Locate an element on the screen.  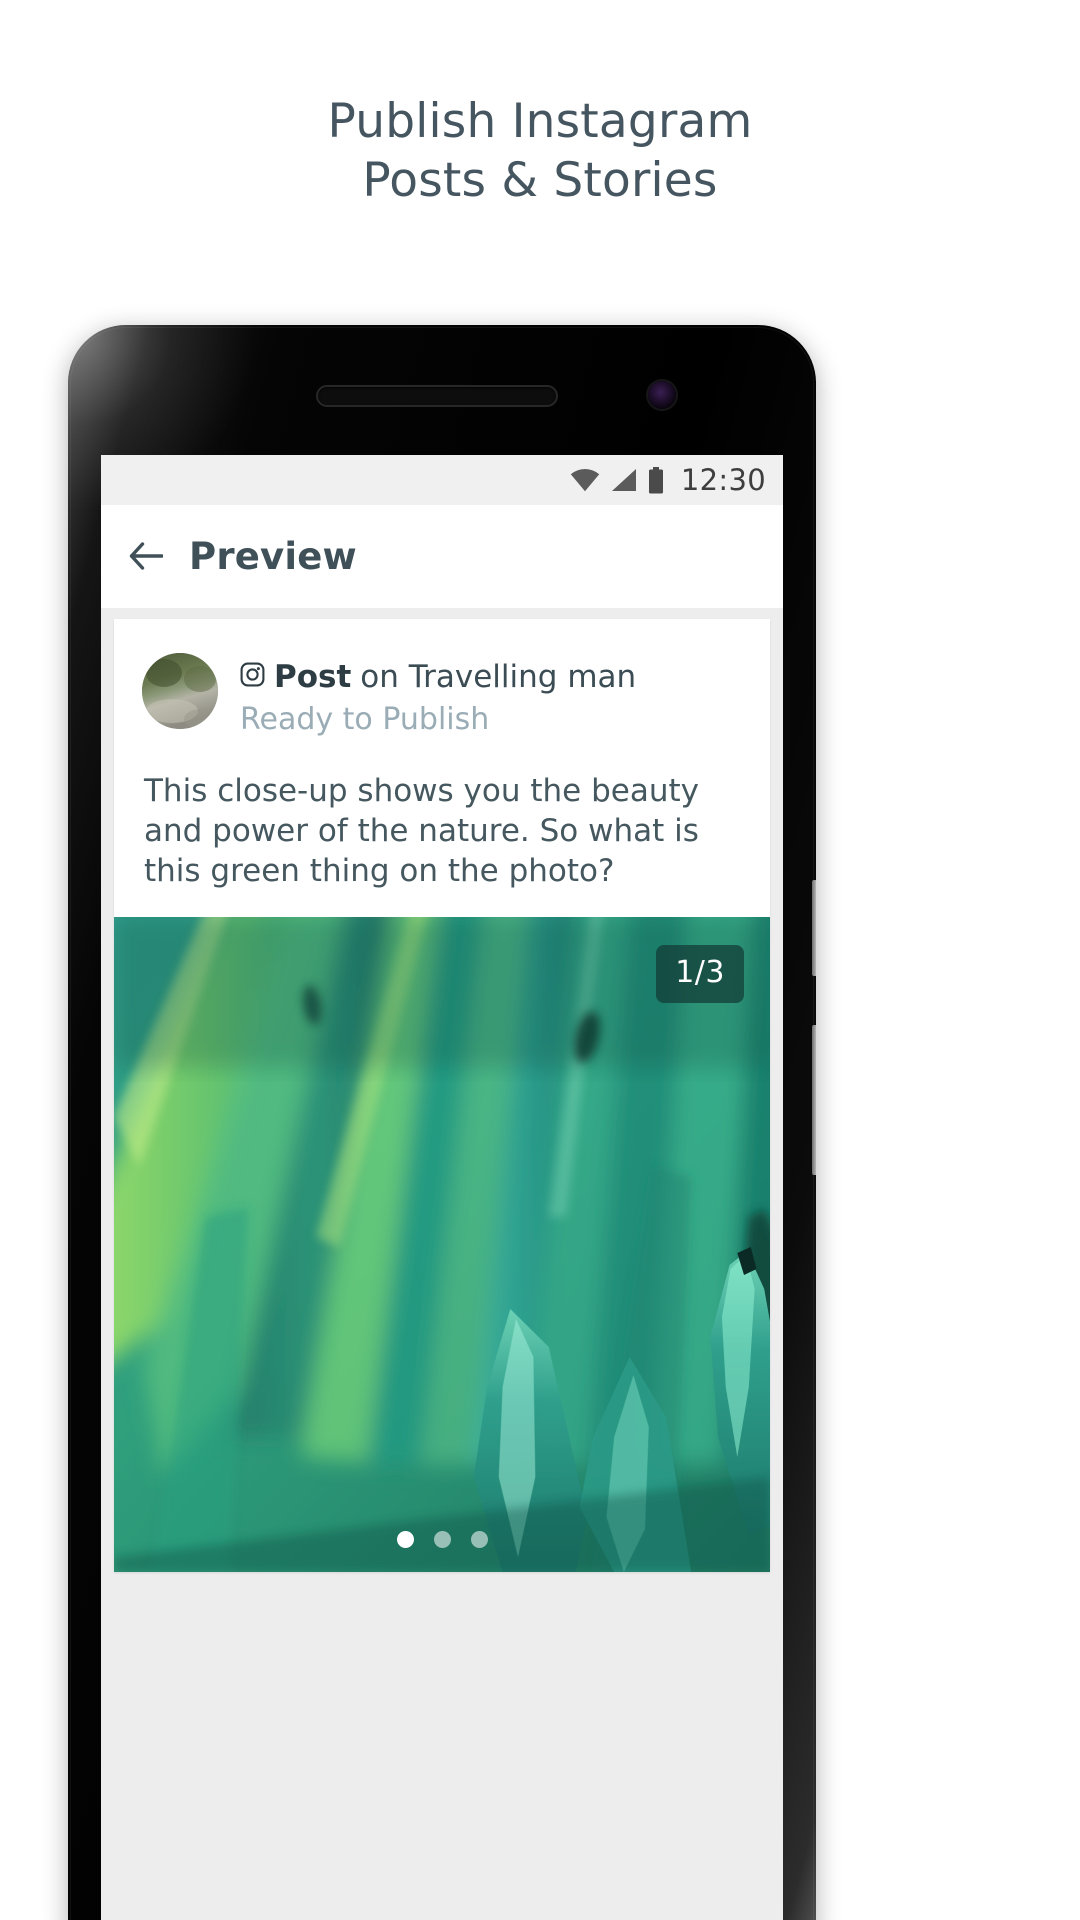
status-bar-icons is located at coordinates (617, 480).